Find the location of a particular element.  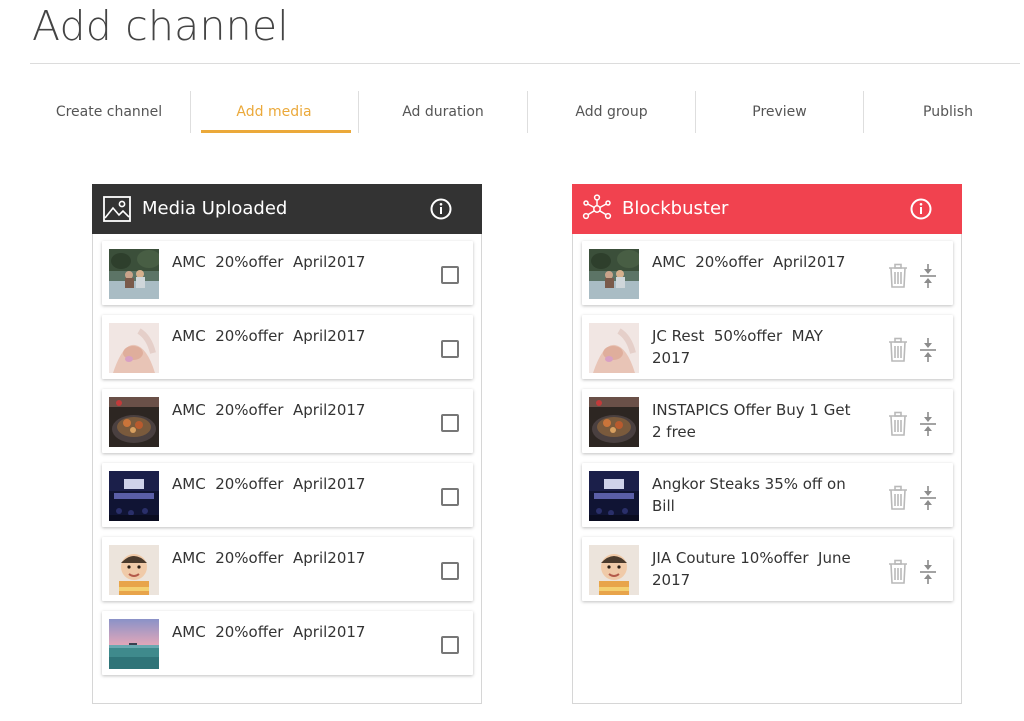

group-list-item: INSTAPICS Offer Buy 1 Get 2 free is located at coordinates (767, 421).